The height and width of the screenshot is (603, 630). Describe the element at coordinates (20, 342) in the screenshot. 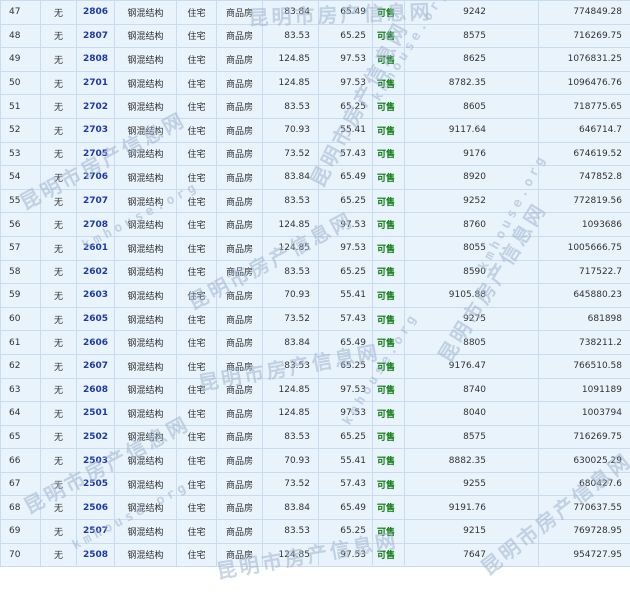

I see `cell-seq: 61` at that location.